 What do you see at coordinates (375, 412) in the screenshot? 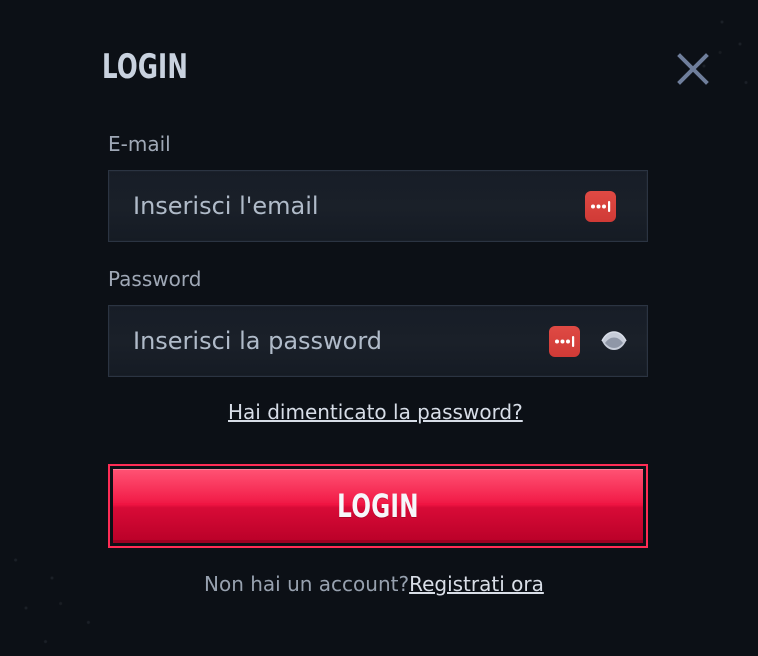
I see `forgot-password-link: Hai dimenticato la password?` at bounding box center [375, 412].